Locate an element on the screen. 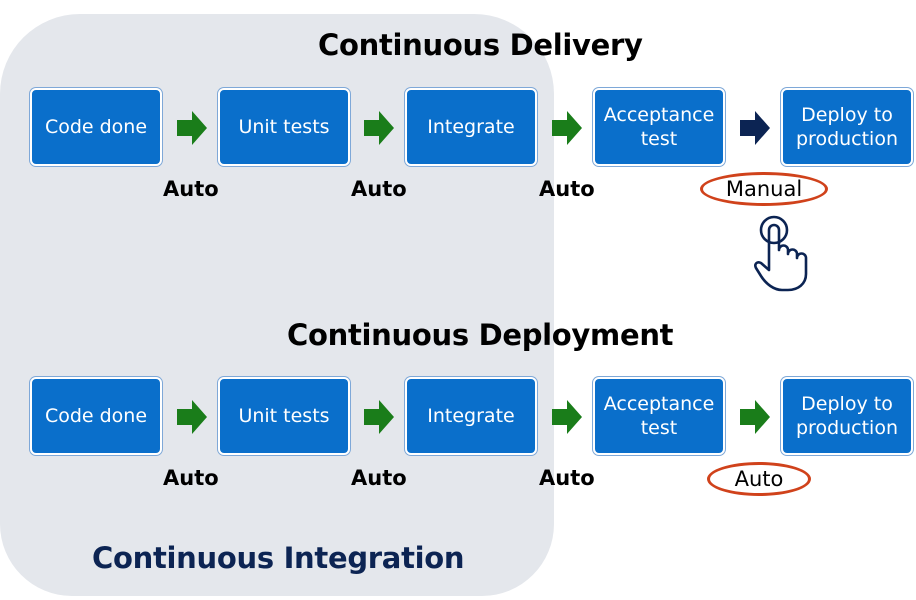 The height and width of the screenshot is (600, 916). deployment-step-acceptance-test: Acceptance test is located at coordinates (659, 416).